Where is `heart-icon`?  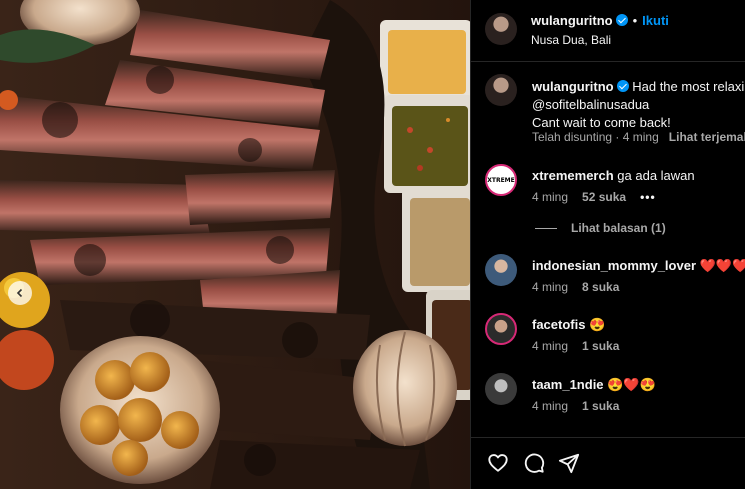 heart-icon is located at coordinates (498, 463).